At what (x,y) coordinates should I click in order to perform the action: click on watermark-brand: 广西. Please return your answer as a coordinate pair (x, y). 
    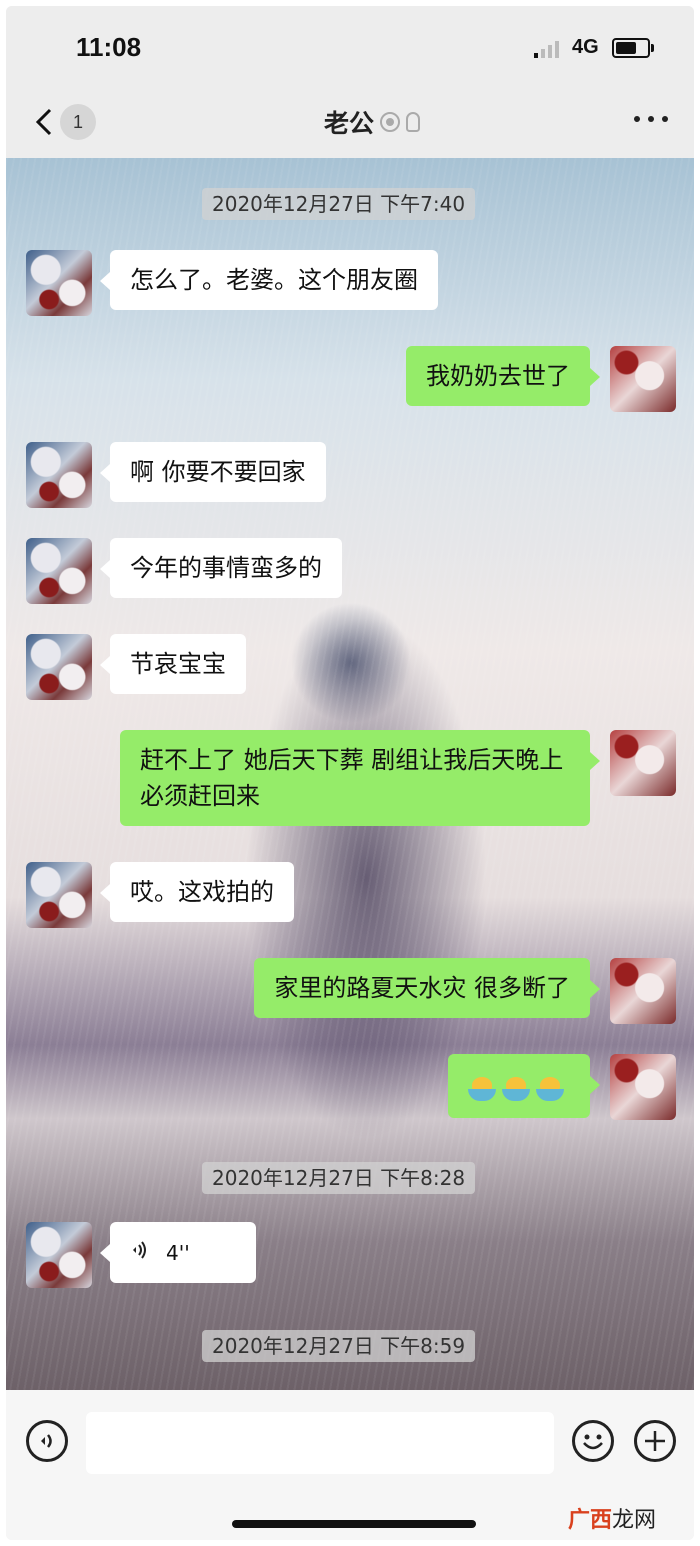
    Looking at the image, I should click on (590, 1520).